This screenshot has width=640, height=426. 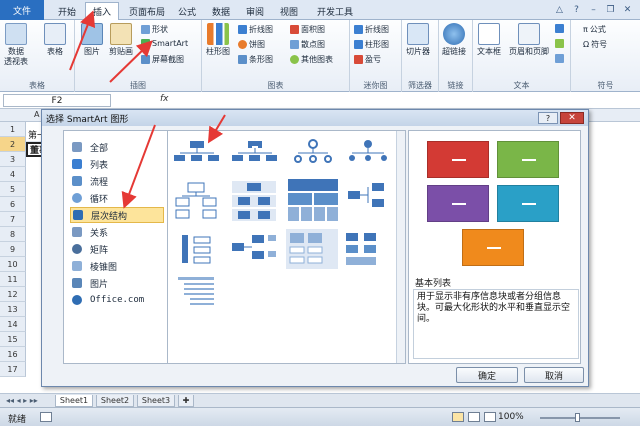 What do you see at coordinates (335, 11) in the screenshot?
I see `tab-developer: 开发工具` at bounding box center [335, 11].